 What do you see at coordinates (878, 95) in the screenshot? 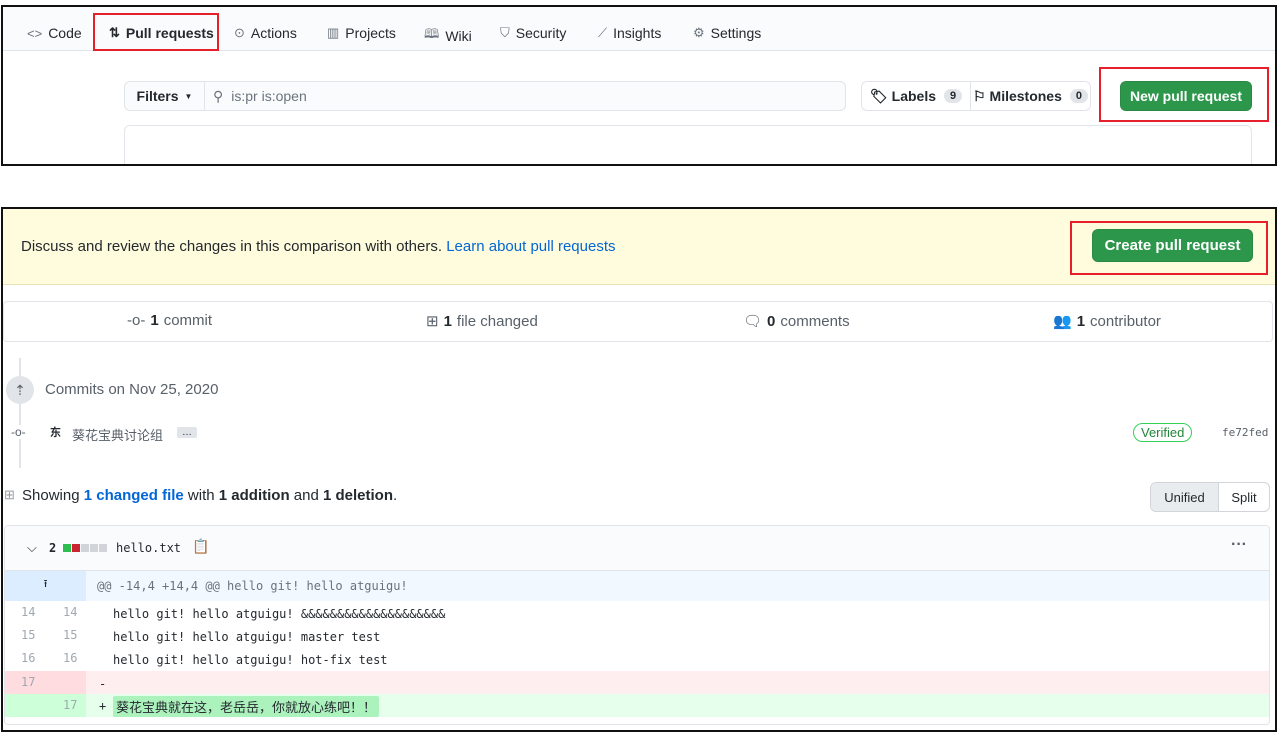
I see `tag-icon: 🏷` at bounding box center [878, 95].